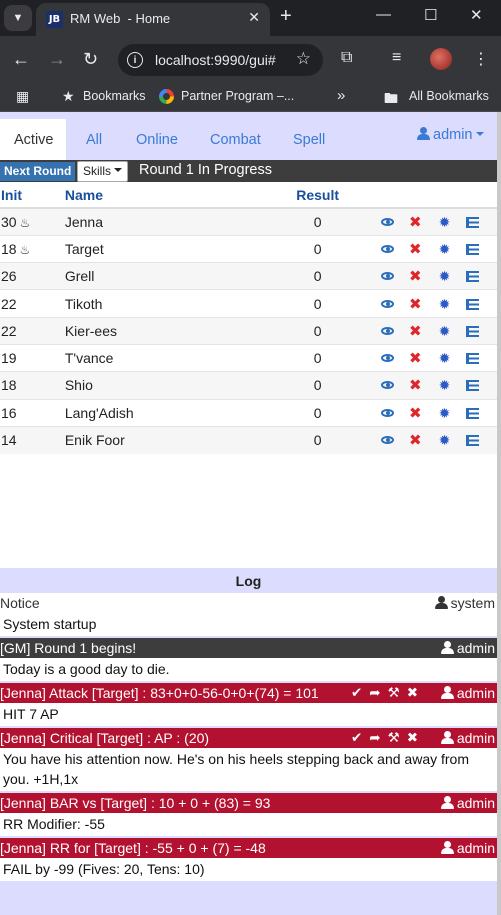 The height and width of the screenshot is (915, 501). Describe the element at coordinates (215, 60) in the screenshot. I see `url-text: localhost:9990/gui#` at that location.